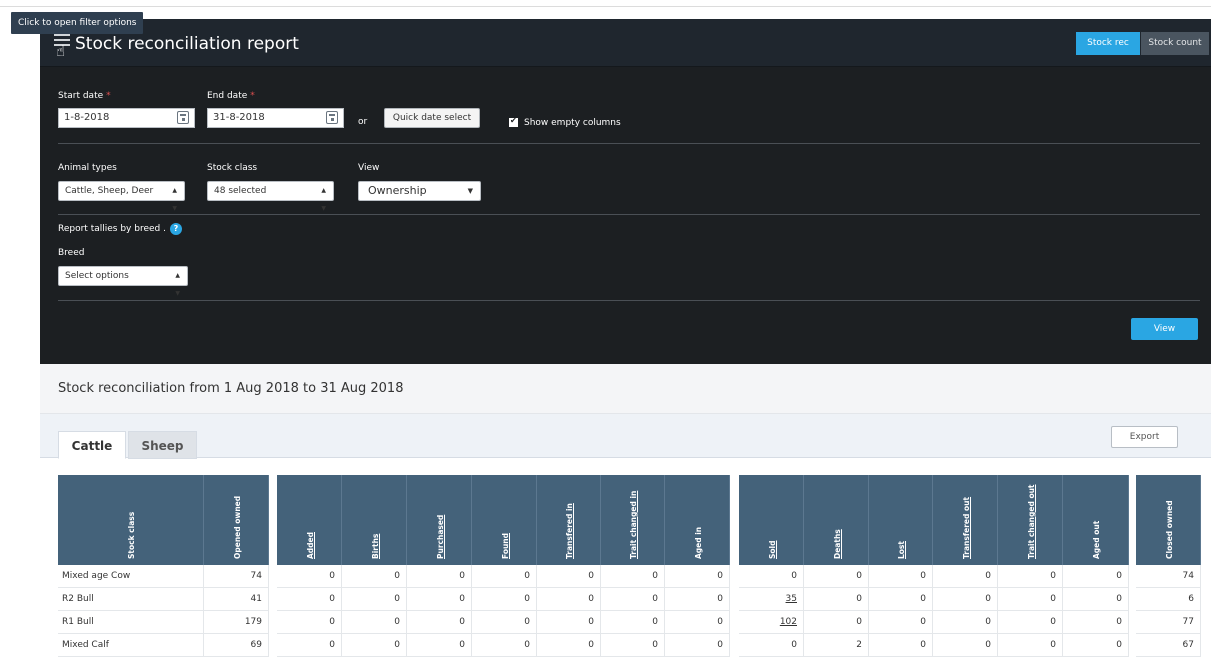  Describe the element at coordinates (374, 520) in the screenshot. I see `column-header: Births` at that location.